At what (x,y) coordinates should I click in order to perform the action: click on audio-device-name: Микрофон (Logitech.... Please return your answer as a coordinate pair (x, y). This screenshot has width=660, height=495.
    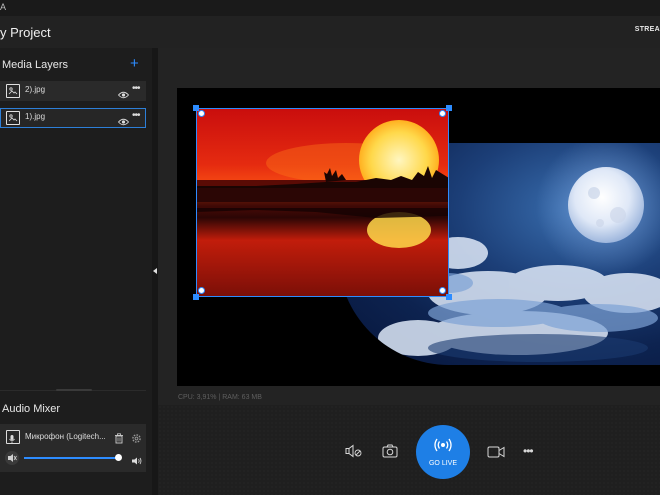
    Looking at the image, I should click on (65, 436).